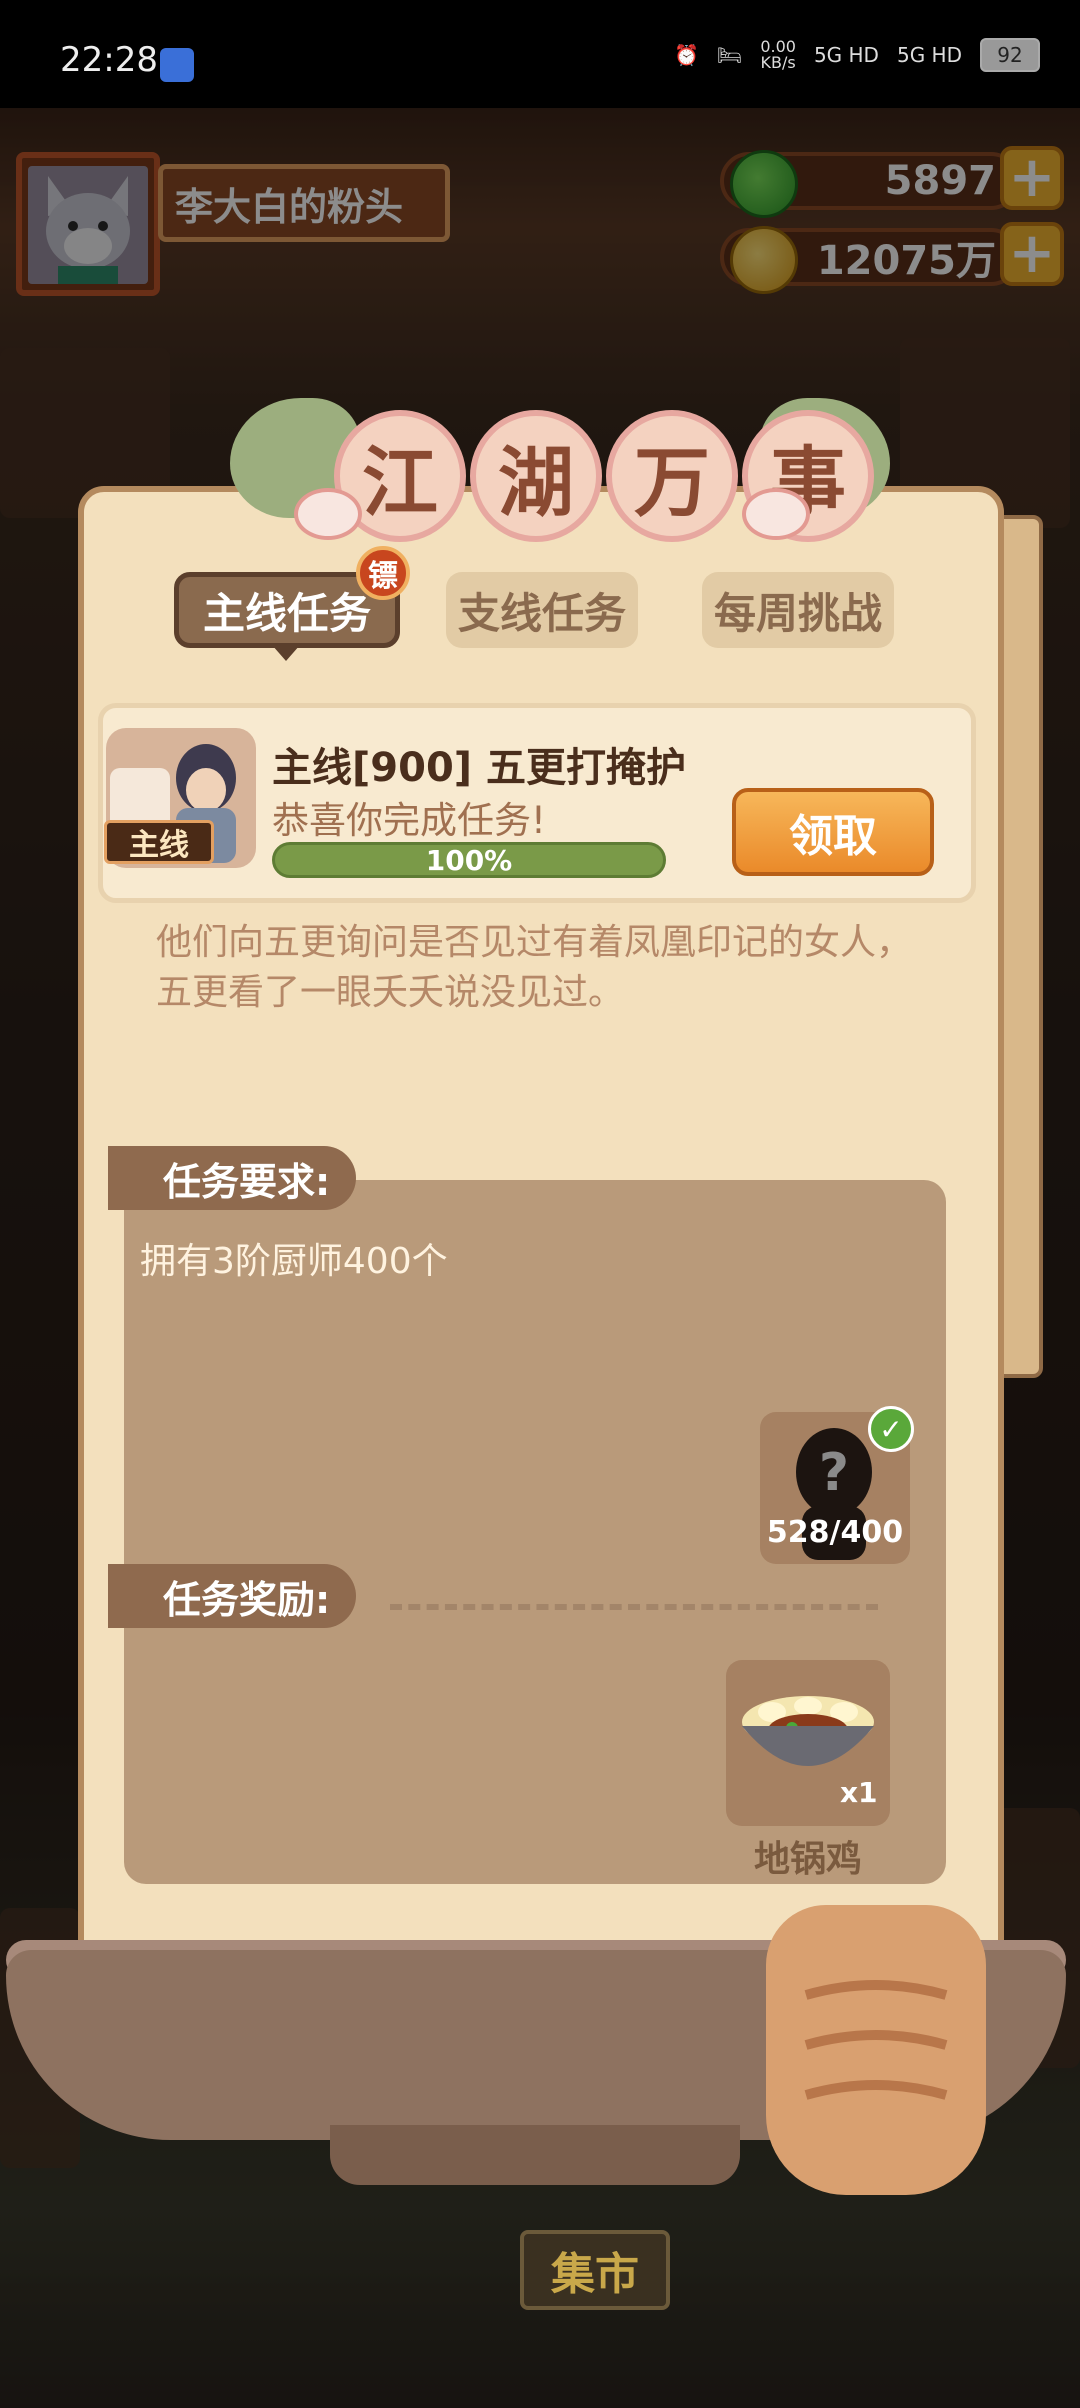  Describe the element at coordinates (1010, 55) in the screenshot. I see `battery-icon: 92` at that location.